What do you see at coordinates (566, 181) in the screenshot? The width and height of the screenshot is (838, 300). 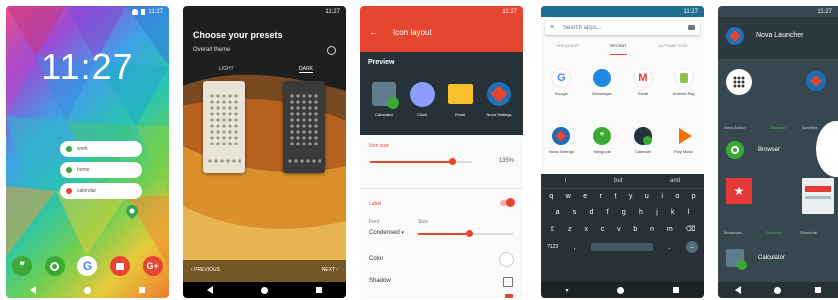 I see `suggestion-1: I` at bounding box center [566, 181].